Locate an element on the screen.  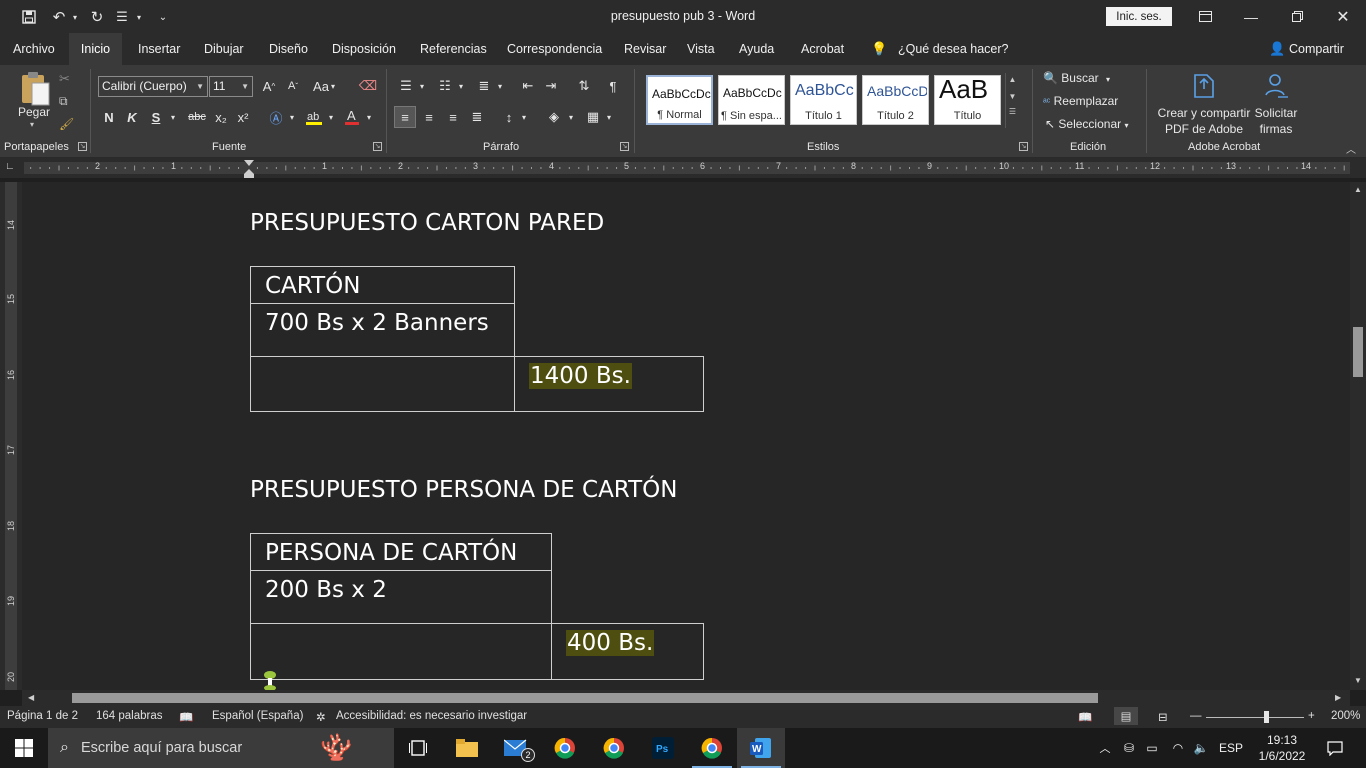
horizontal-scroll-thumb is located at coordinates (585, 698).